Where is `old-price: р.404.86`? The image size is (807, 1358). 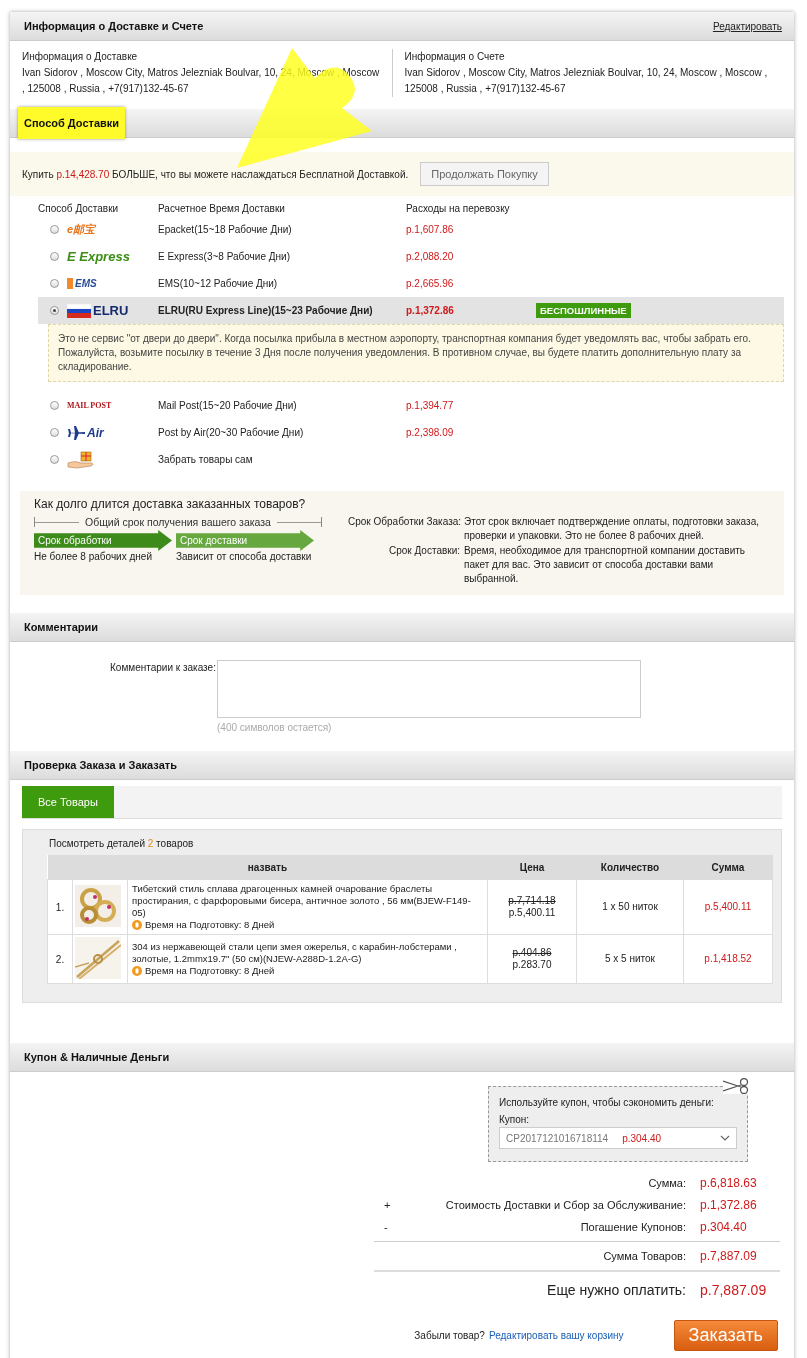
old-price: р.404.86 is located at coordinates (532, 953).